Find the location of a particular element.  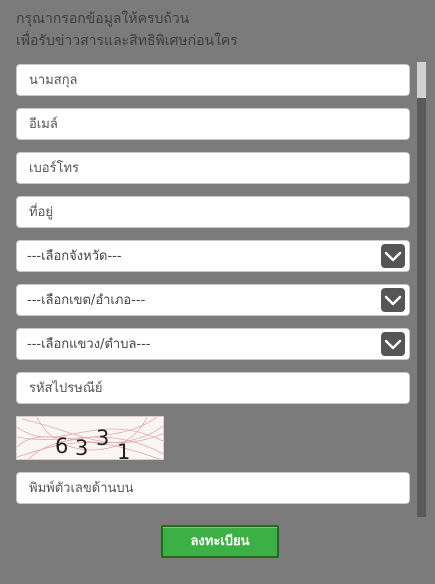

province-dropdown-button is located at coordinates (393, 256).